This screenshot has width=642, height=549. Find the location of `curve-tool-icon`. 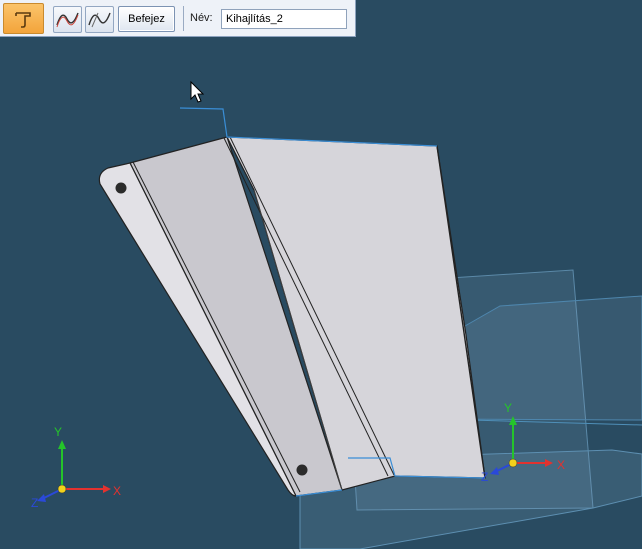

curve-tool-icon is located at coordinates (67, 20).